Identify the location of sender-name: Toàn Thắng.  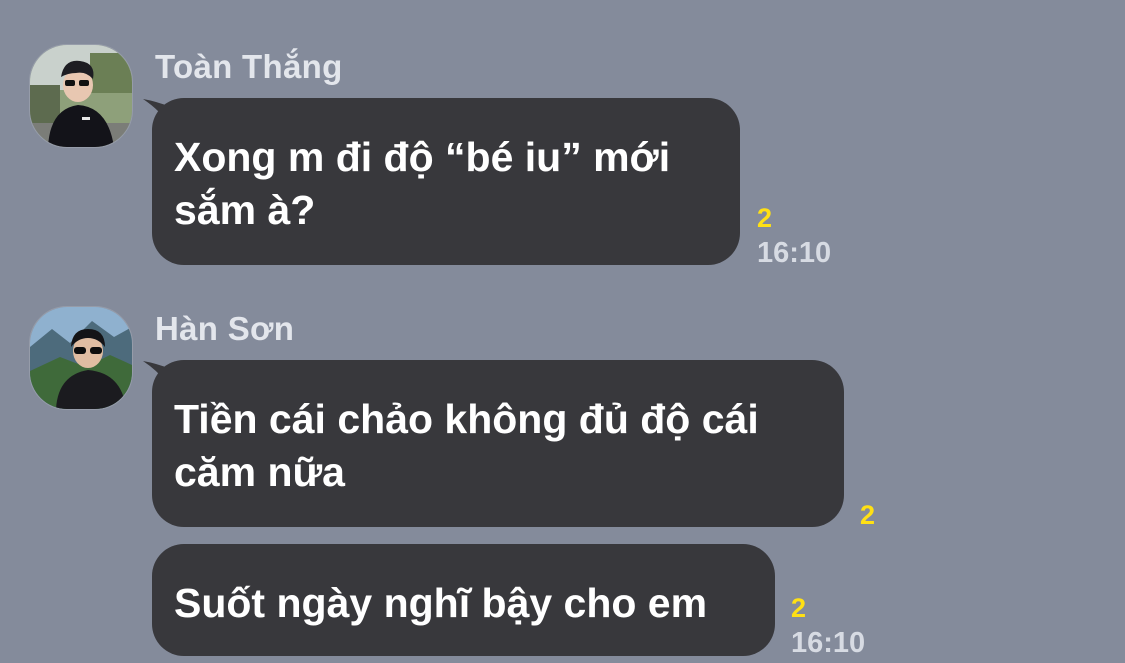
(249, 66).